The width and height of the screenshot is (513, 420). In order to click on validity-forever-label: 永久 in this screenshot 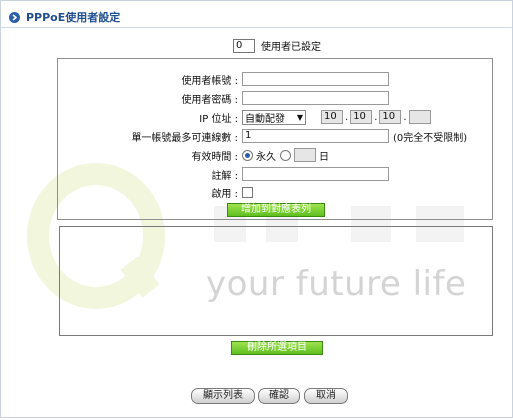, I will do `click(266, 157)`.